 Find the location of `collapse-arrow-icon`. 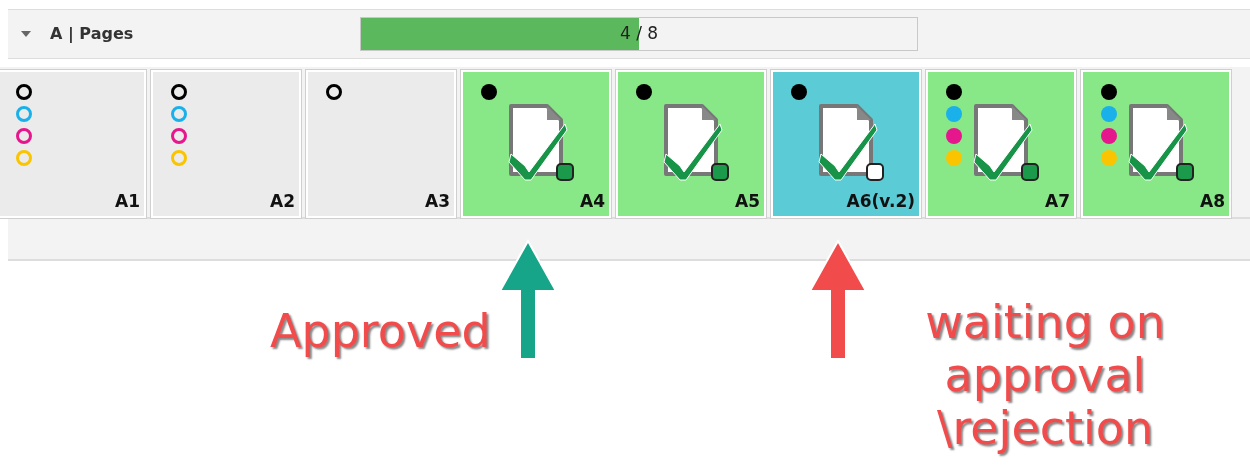

collapse-arrow-icon is located at coordinates (26, 34).